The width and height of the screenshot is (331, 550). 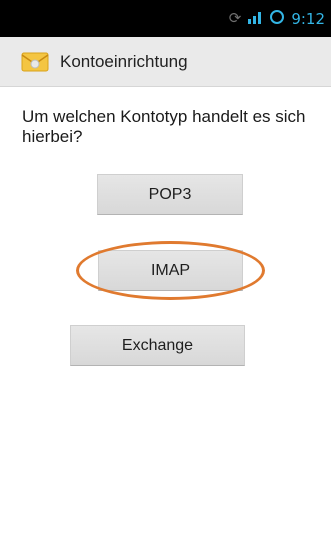 I want to click on action-bar: Kontoeinrichtung, so click(x=165, y=62).